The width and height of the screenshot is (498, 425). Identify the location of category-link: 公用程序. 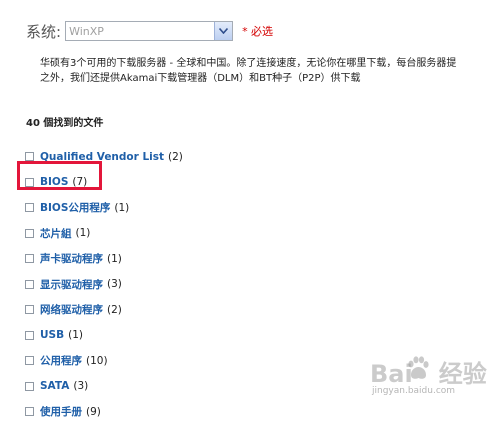
(61, 360).